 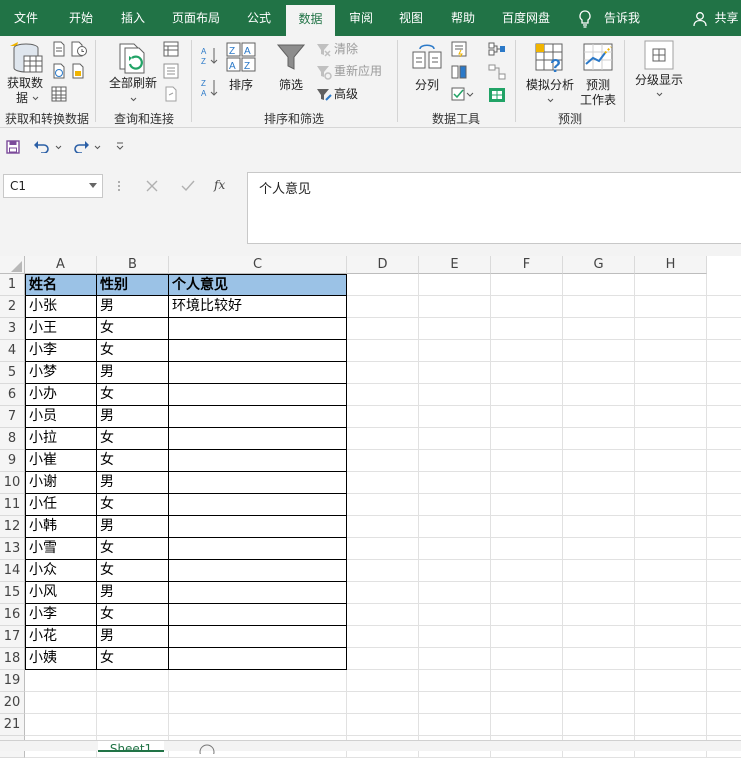 I want to click on row-header-1: 1, so click(x=12, y=285).